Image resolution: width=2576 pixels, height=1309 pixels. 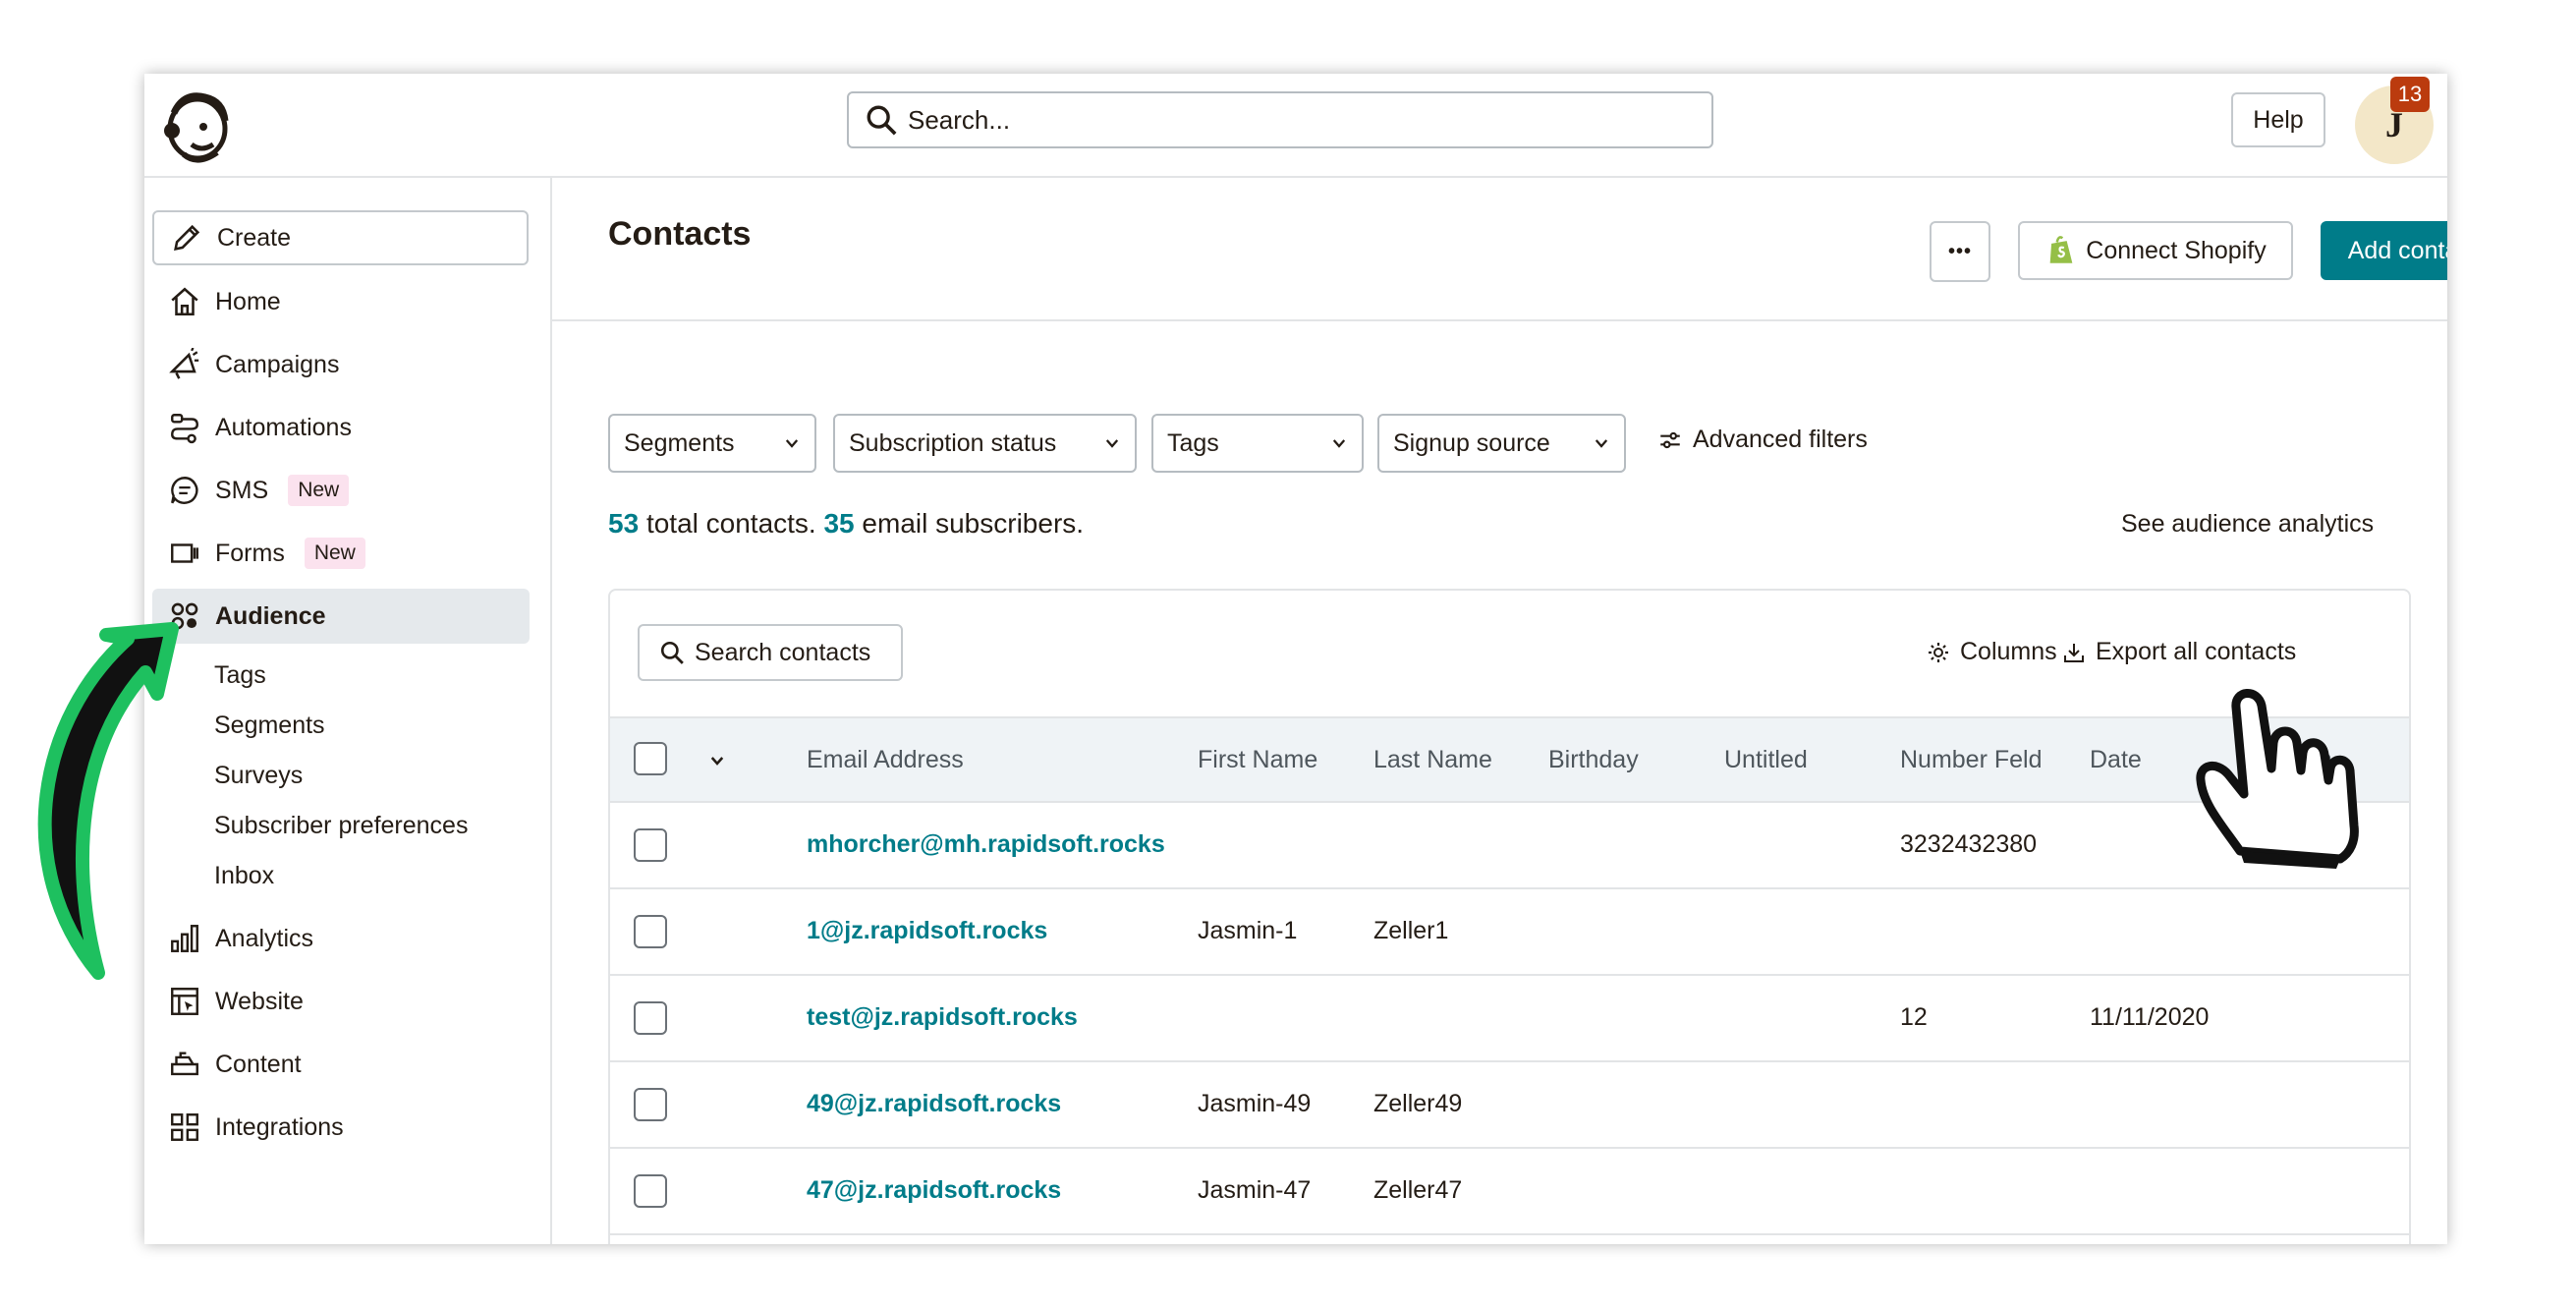 I want to click on columns-label: Columns, so click(x=2008, y=651).